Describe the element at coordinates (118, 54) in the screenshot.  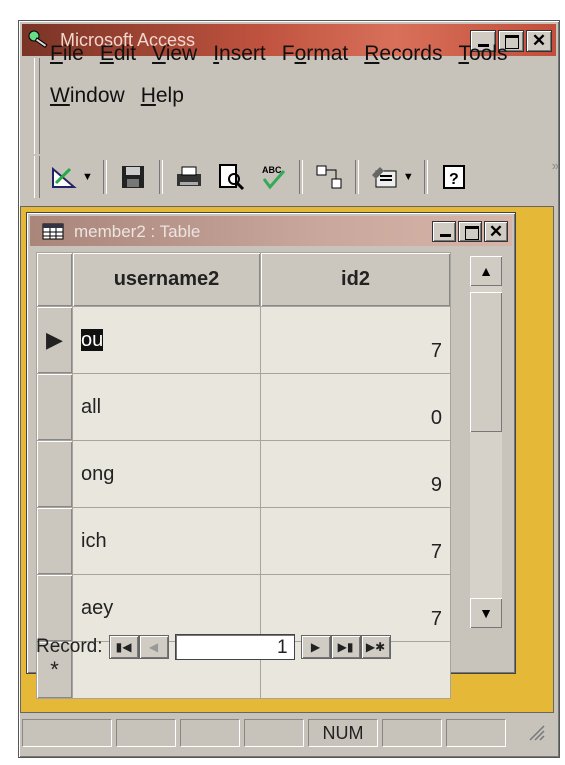
I see `menu-edit: Edit` at that location.